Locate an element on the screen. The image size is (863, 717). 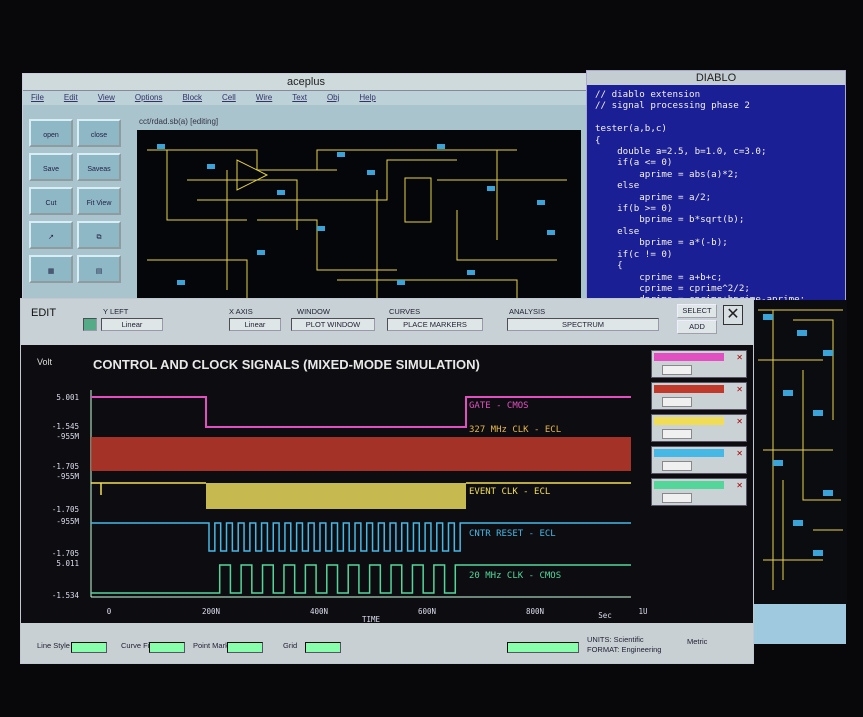
x-tick: 0 is located at coordinates (109, 611).